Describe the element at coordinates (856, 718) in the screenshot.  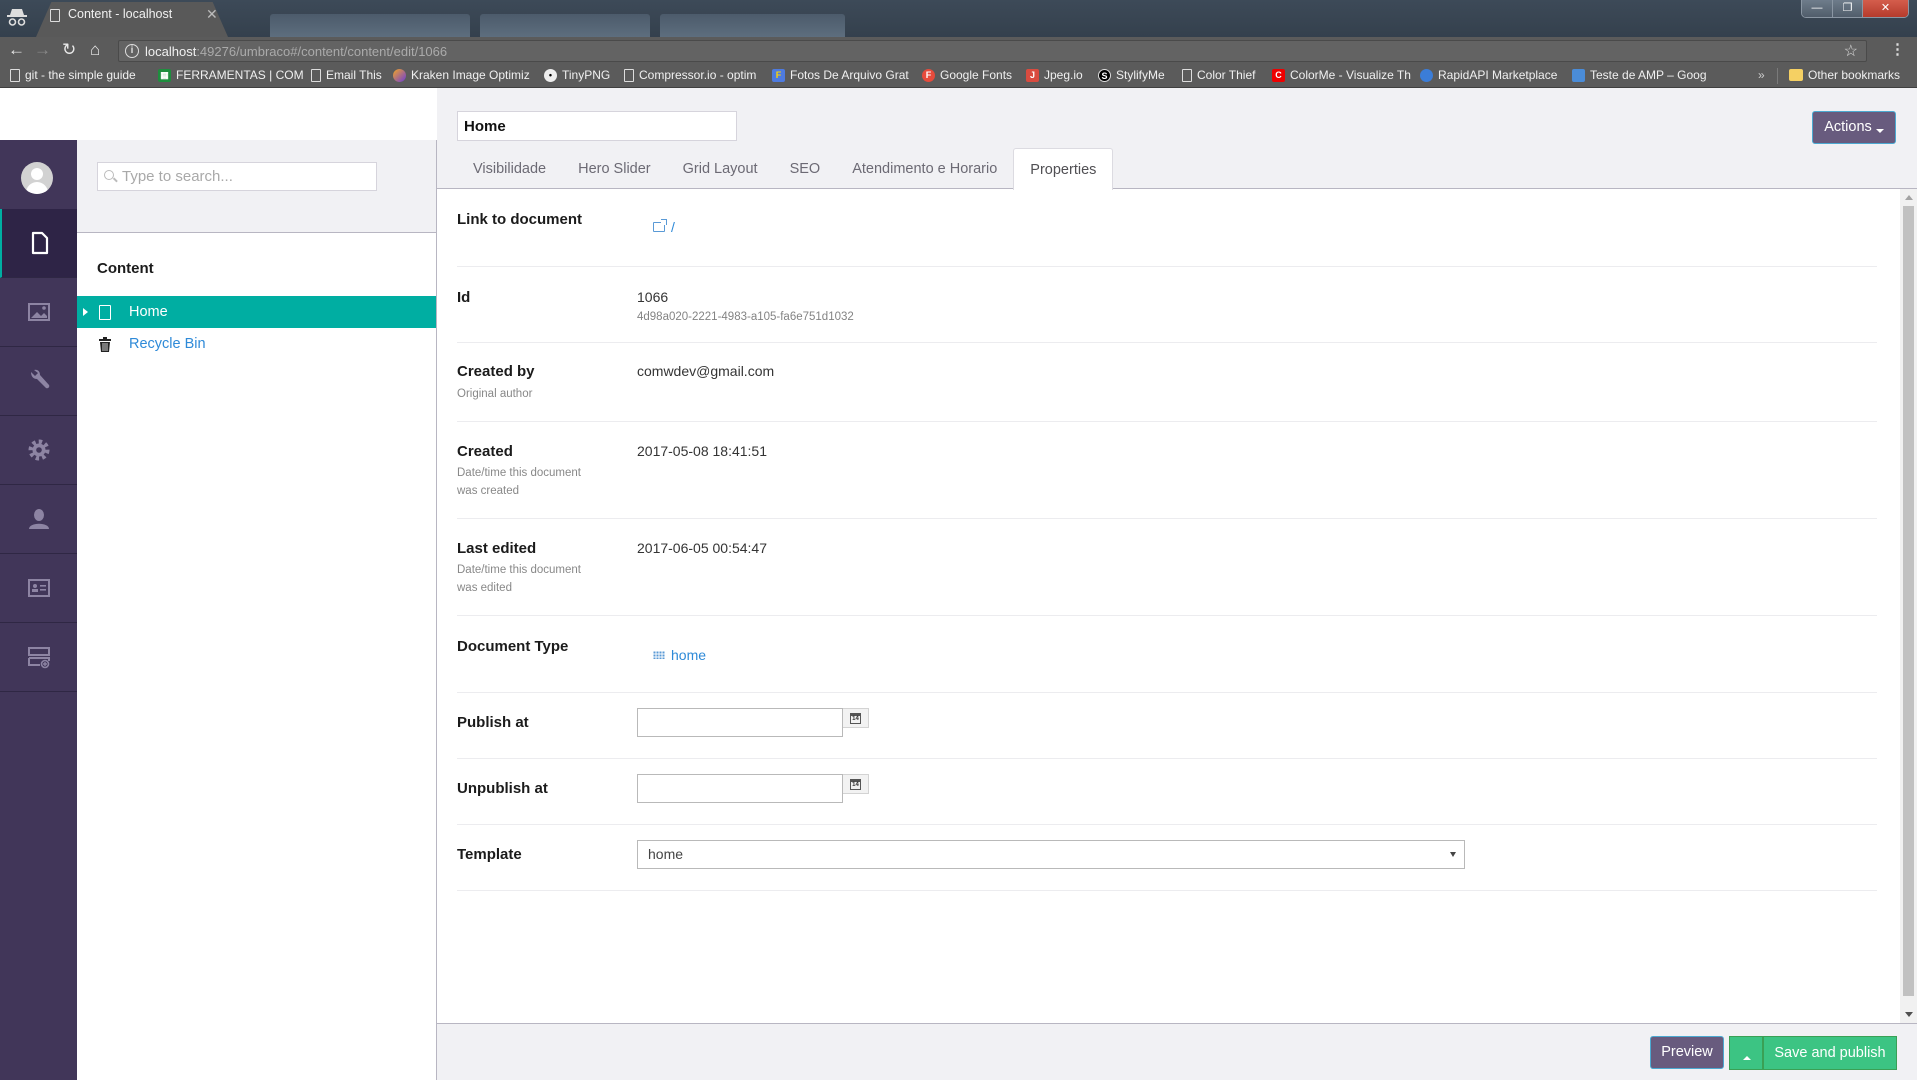
I see `publish-at-calendar-button: 14` at that location.